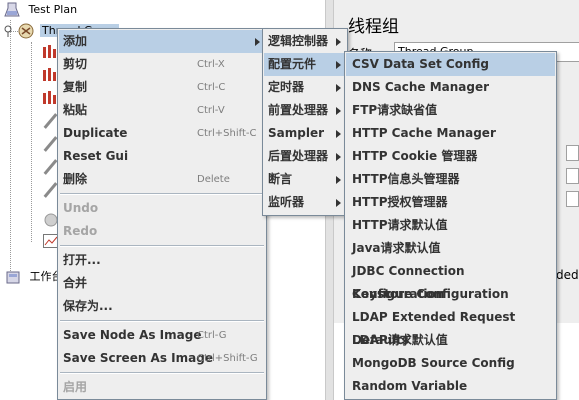 The height and width of the screenshot is (400, 579). I want to click on menu-item-item-14: 启用, so click(162, 387).